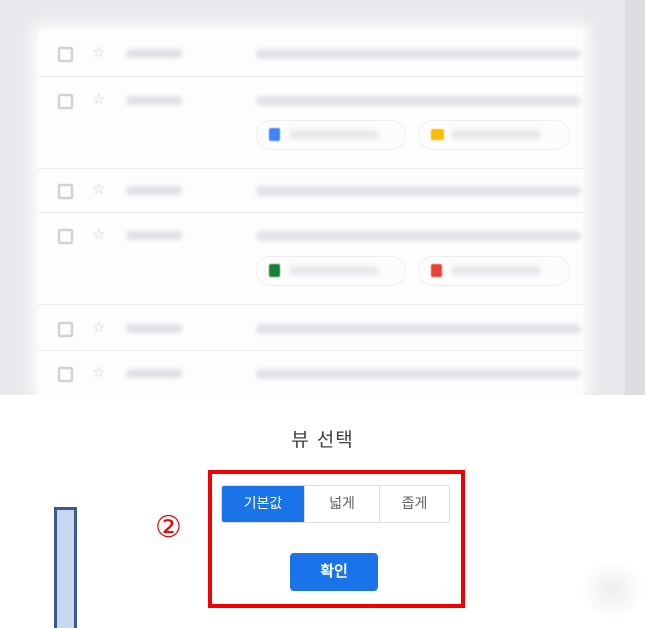  Describe the element at coordinates (612, 590) in the screenshot. I see `corner-shadow` at that location.